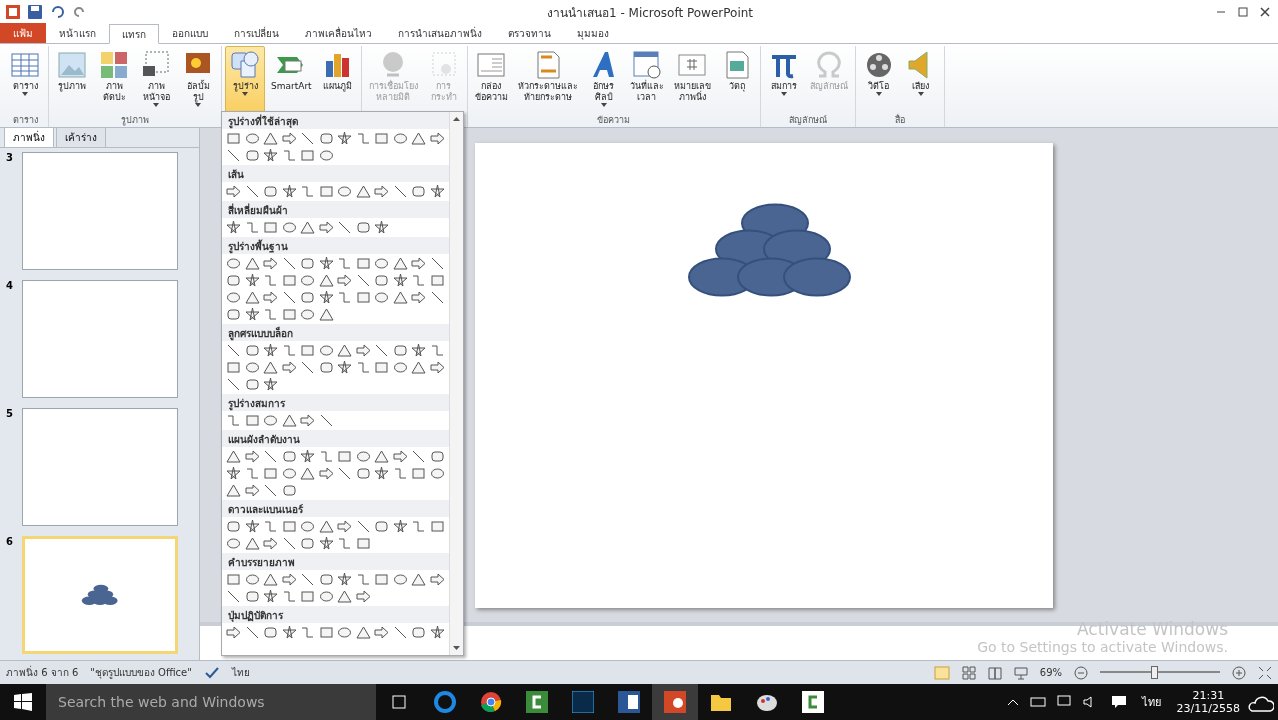  Describe the element at coordinates (77, 33) in the screenshot. I see `ribbon-tab: หน้าแรก` at that location.